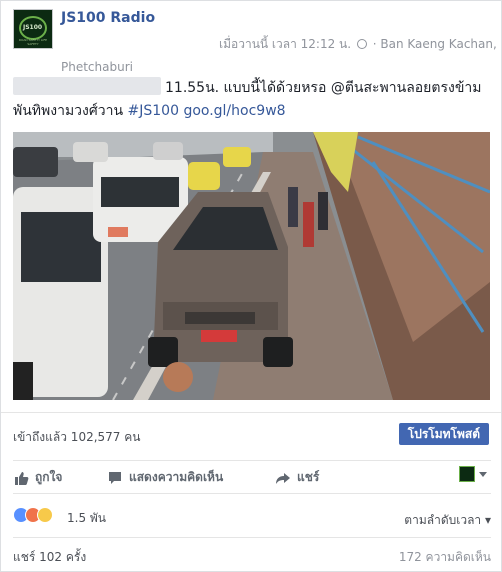 The image size is (502, 572). What do you see at coordinates (283, 478) in the screenshot?
I see `share-arrow-icon` at bounding box center [283, 478].